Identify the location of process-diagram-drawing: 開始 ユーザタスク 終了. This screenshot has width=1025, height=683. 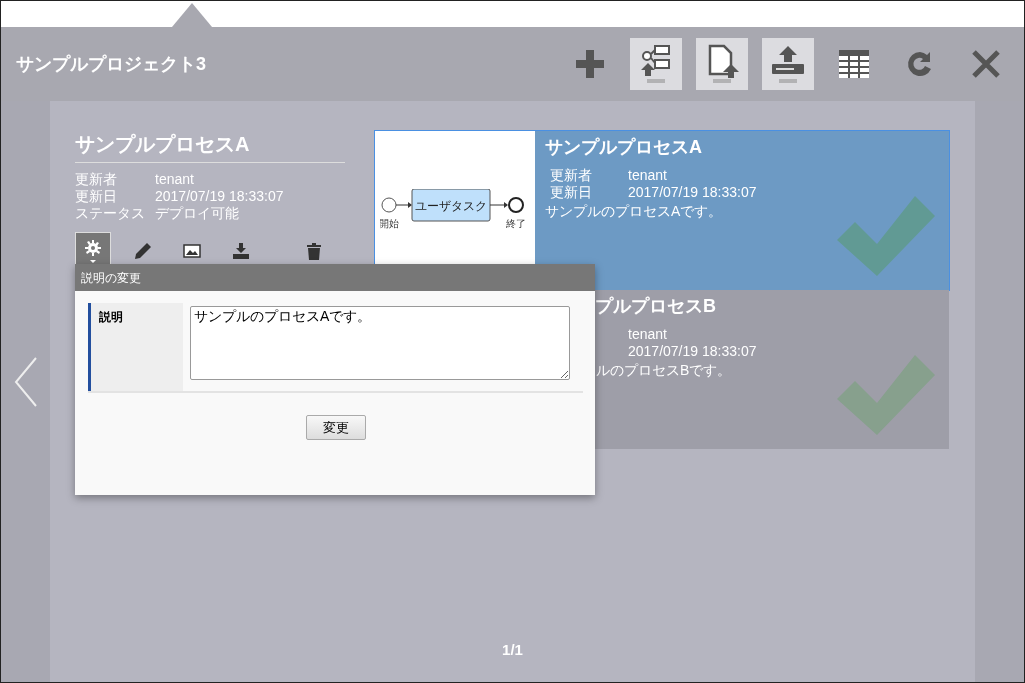
(455, 210).